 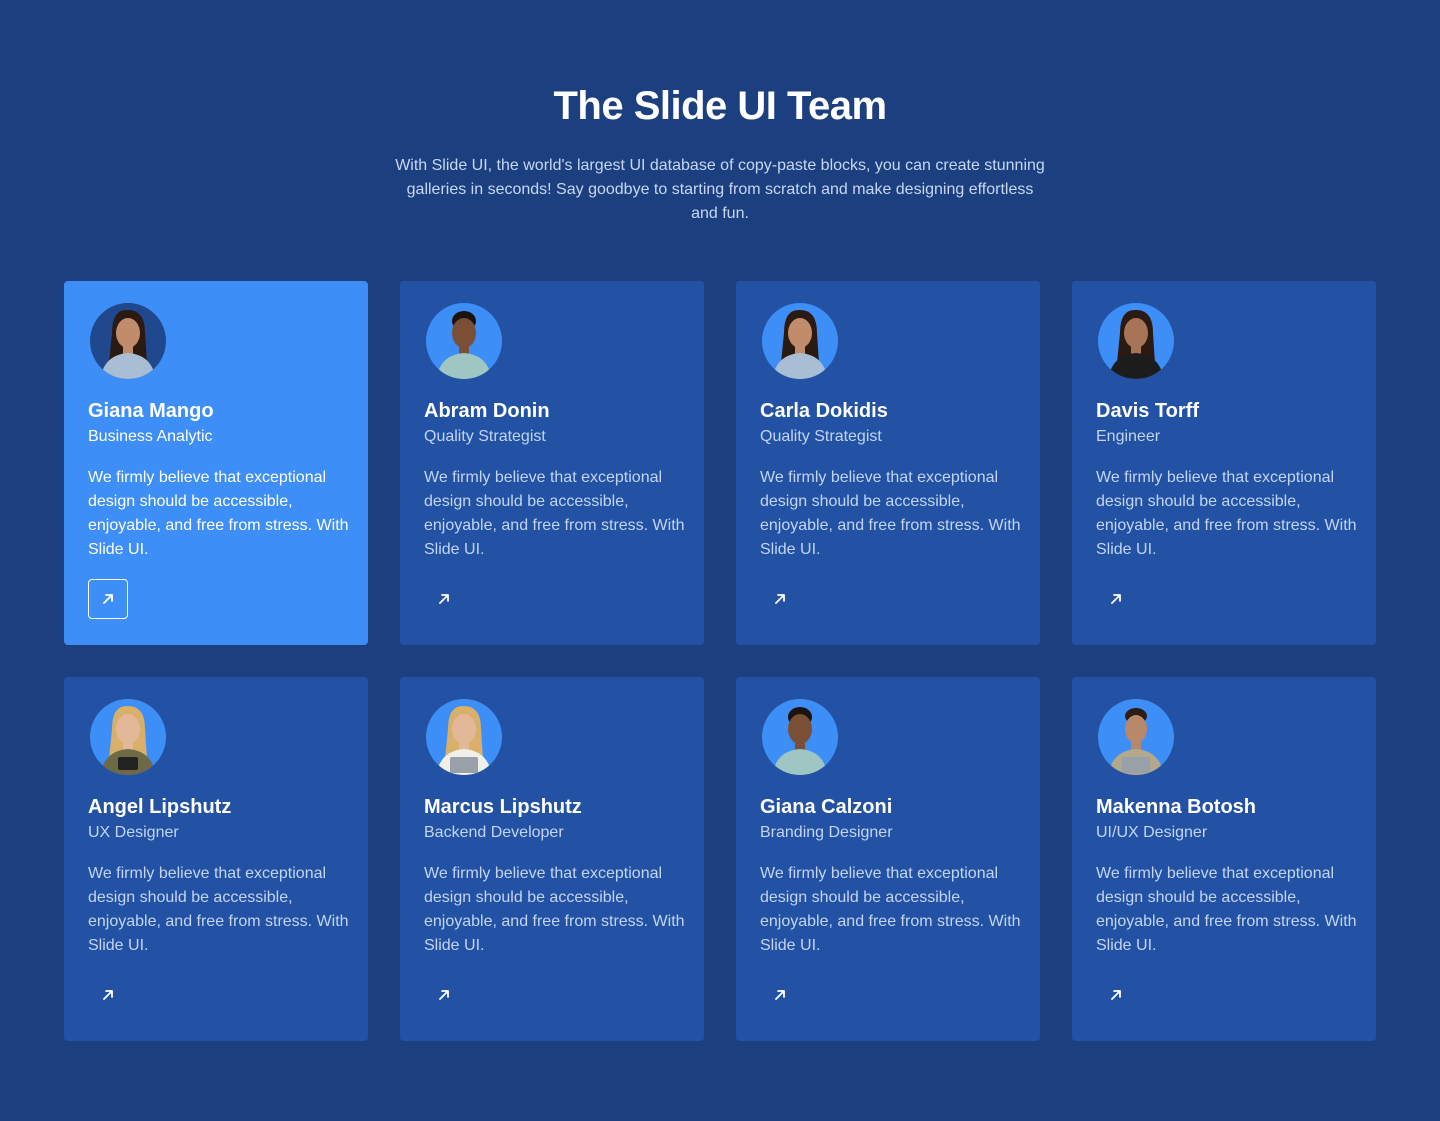 What do you see at coordinates (160, 807) in the screenshot?
I see `member-name: Angel Lipshutz` at bounding box center [160, 807].